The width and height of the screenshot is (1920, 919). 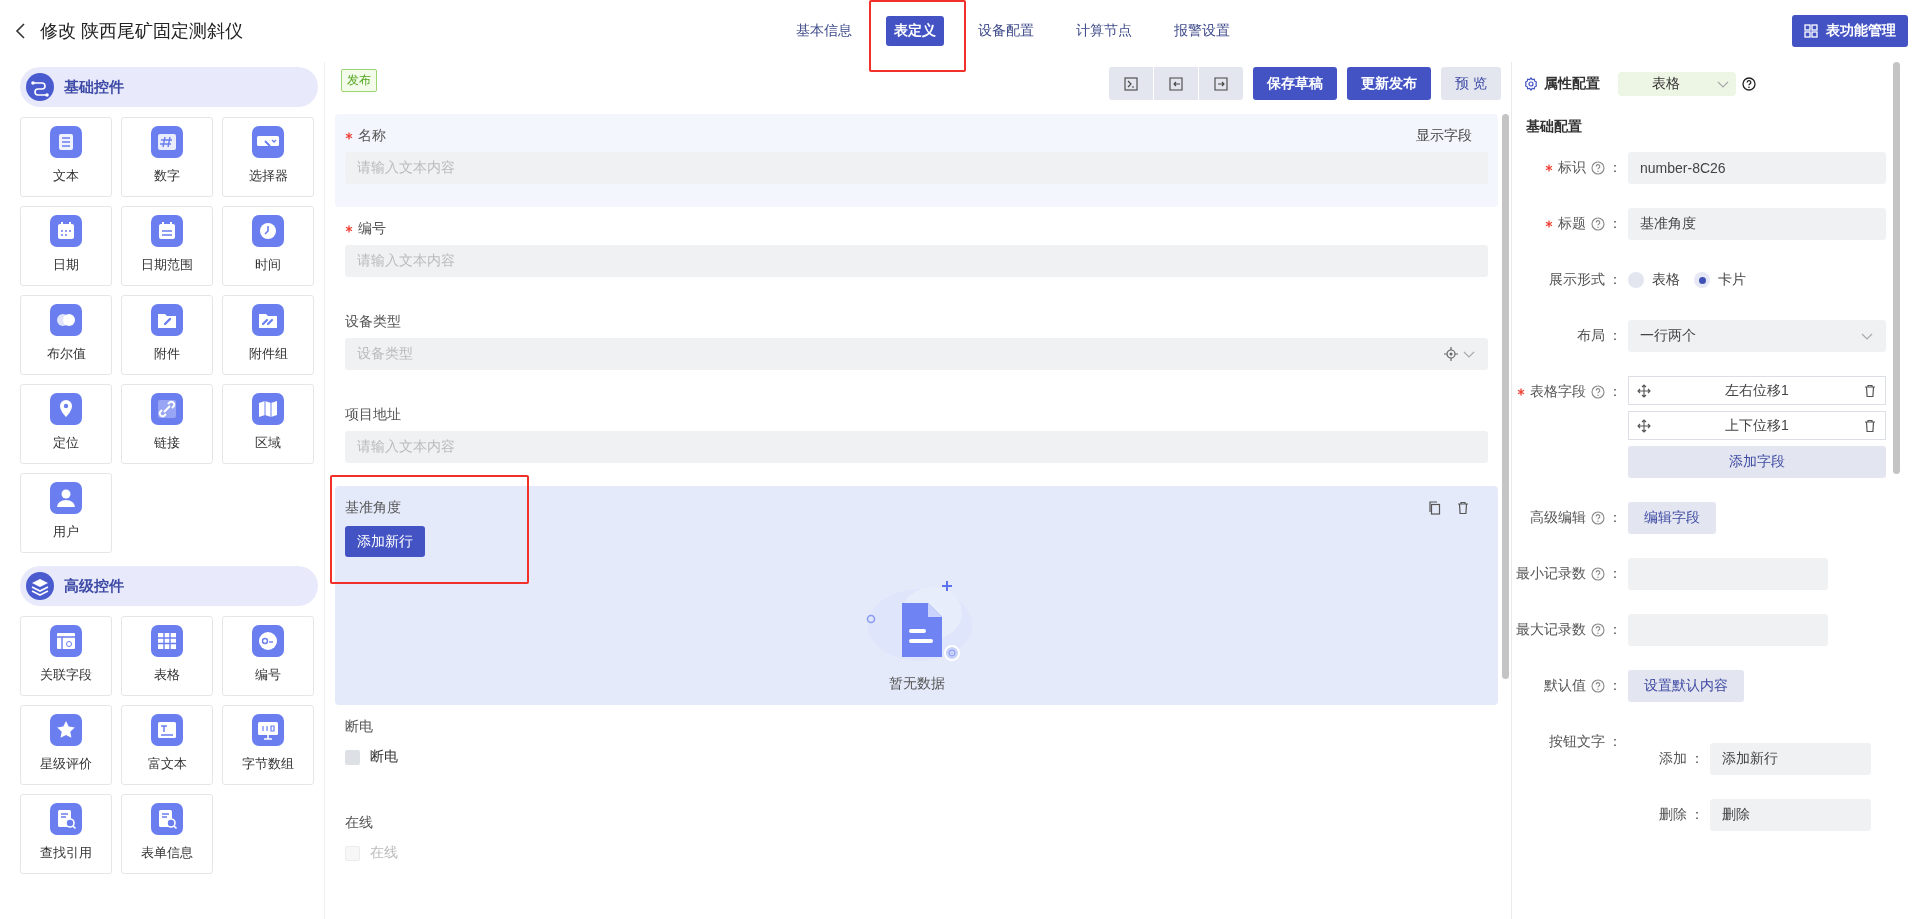 What do you see at coordinates (66, 745) in the screenshot?
I see `widget-tile: 星级评价` at bounding box center [66, 745].